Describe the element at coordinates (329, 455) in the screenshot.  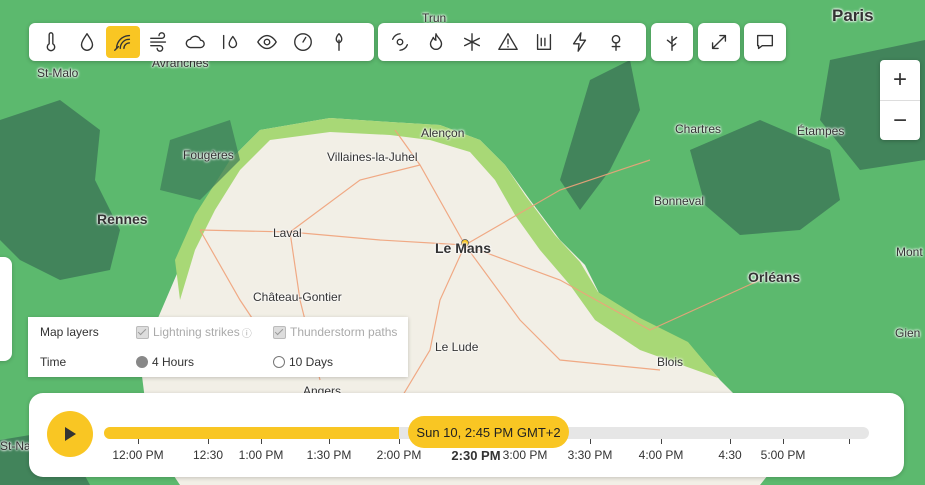
I see `timeline-label: 1:30 PM` at that location.